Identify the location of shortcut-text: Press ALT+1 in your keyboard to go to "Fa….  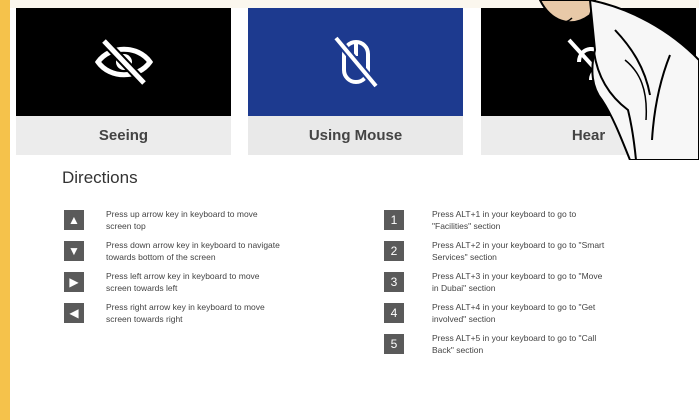
(504, 220).